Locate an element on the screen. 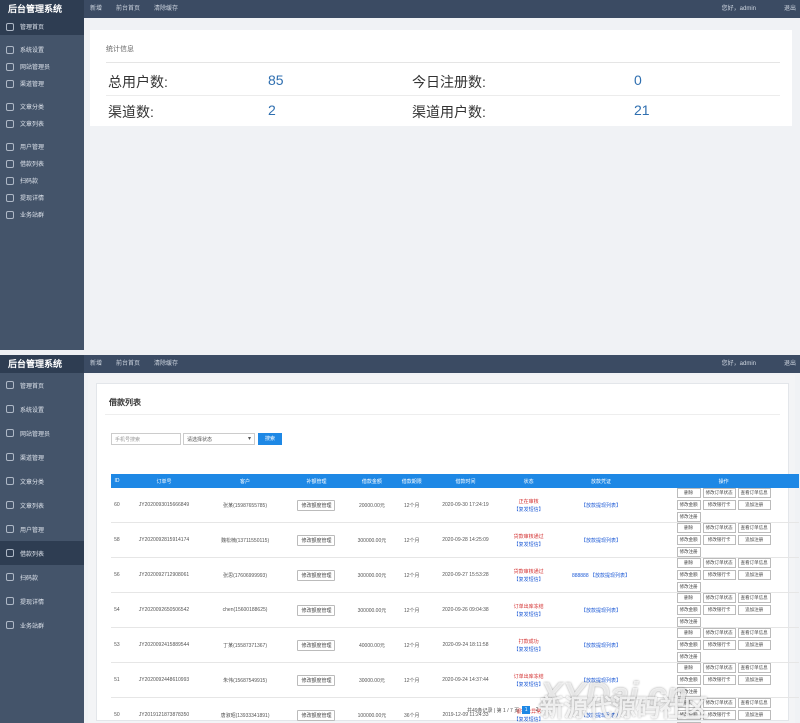 This screenshot has width=800, height=723. sidebar-item-users: 用户管理 is located at coordinates (42, 146).